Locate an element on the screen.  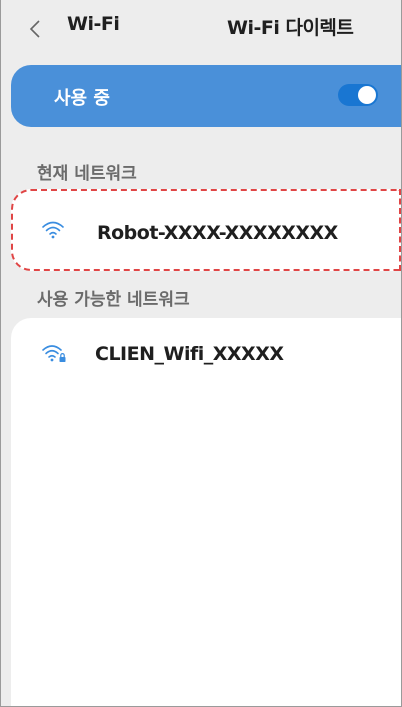
available-networks-heading: 사용 가능한 네트워크 is located at coordinates (113, 300).